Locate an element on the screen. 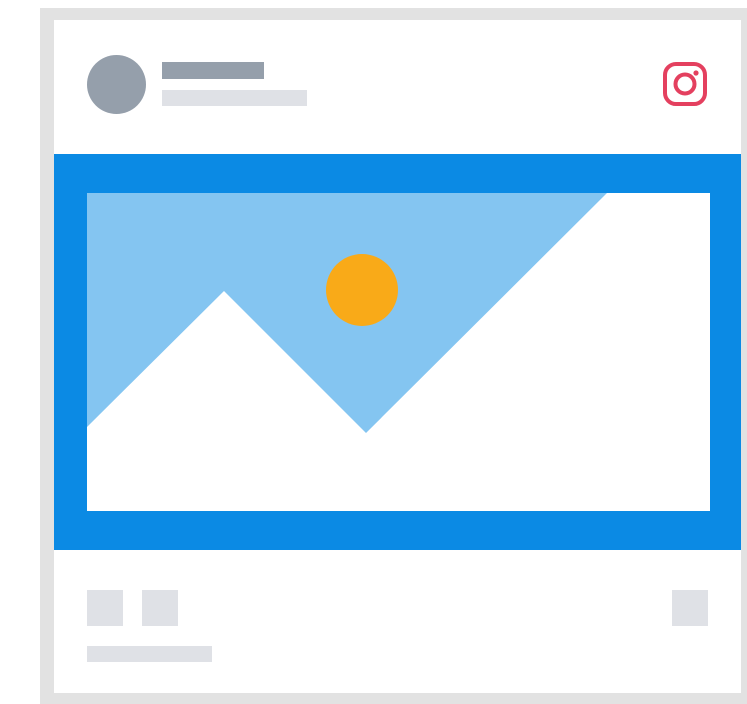 The height and width of the screenshot is (704, 747). sun is located at coordinates (362, 290).